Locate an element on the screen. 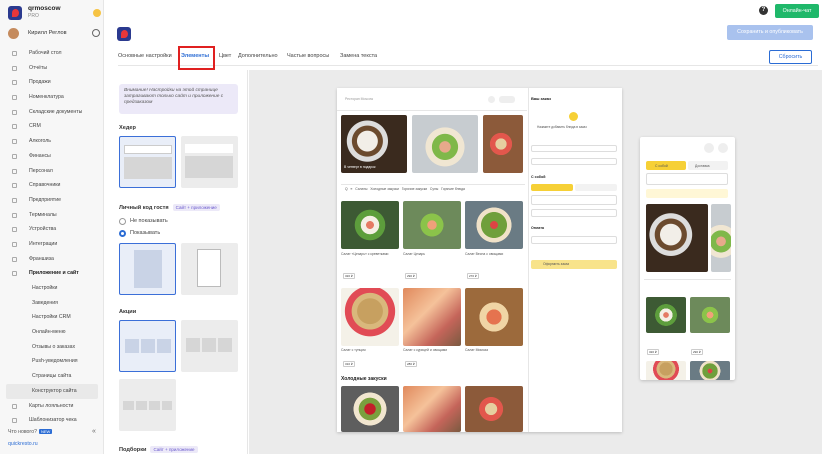 The height and width of the screenshot is (454, 822). tab-advanced: Дополнительно is located at coordinates (258, 56).